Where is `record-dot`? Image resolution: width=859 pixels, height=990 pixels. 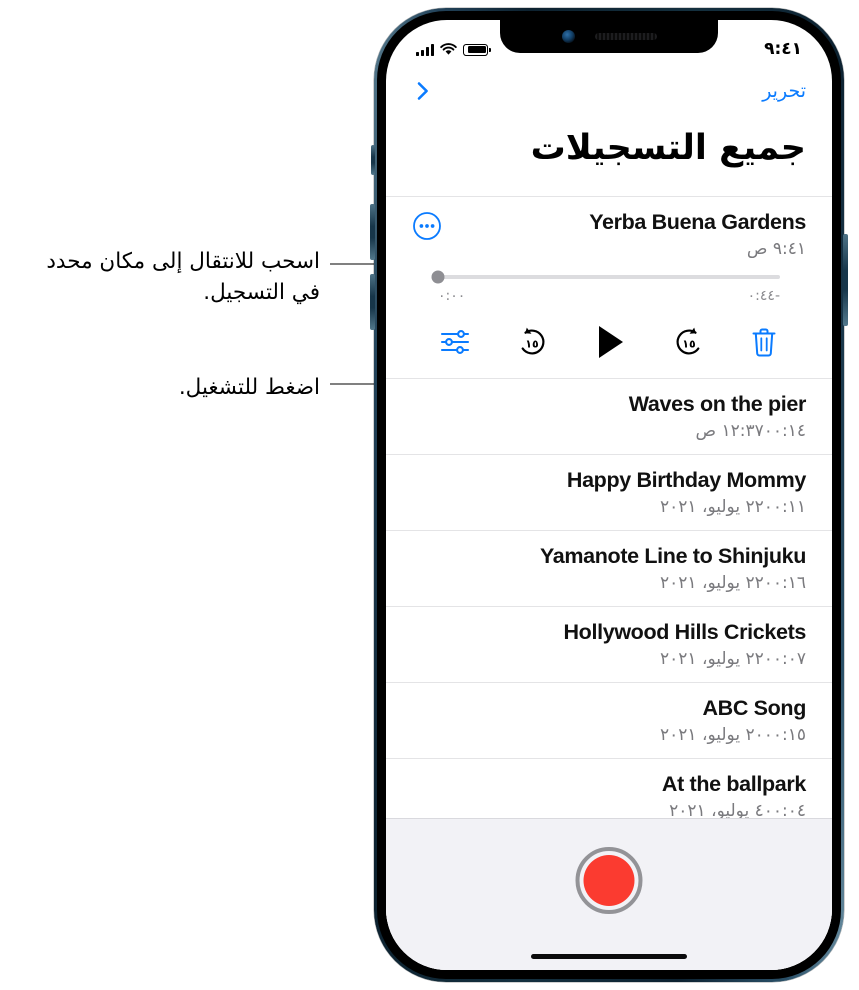
record-dot is located at coordinates (609, 880).